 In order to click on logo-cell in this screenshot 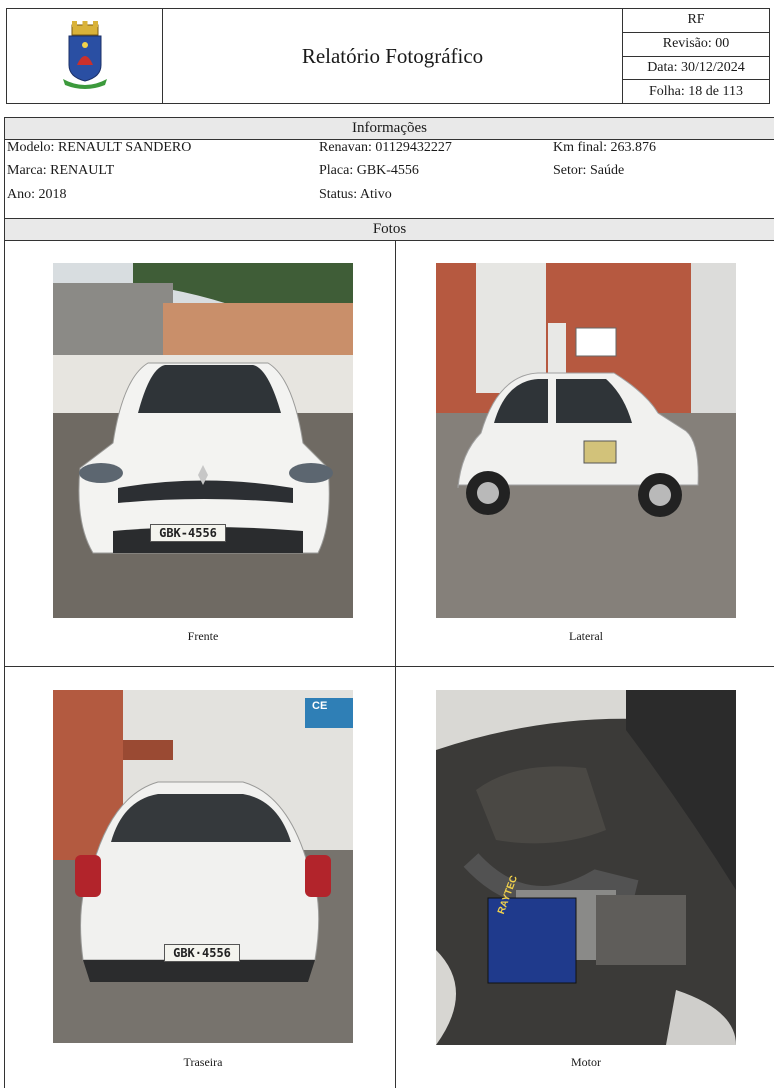, I will do `click(85, 56)`.